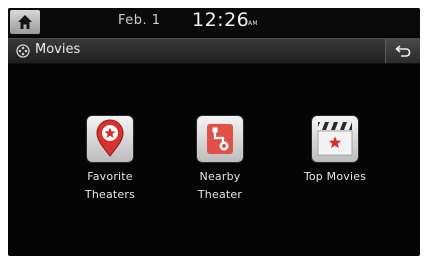 This screenshot has height=260, width=424. I want to click on top-movies-label-line1: Top Movies, so click(335, 176).